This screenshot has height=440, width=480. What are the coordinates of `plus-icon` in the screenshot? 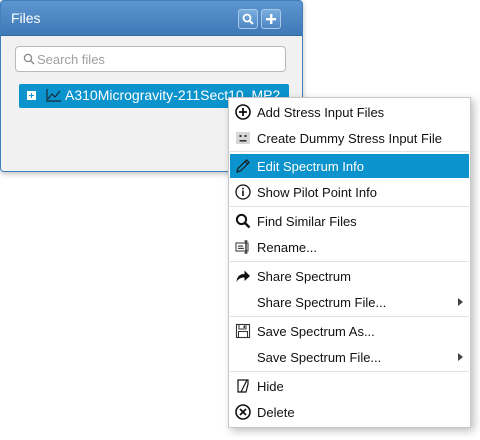 It's located at (271, 19).